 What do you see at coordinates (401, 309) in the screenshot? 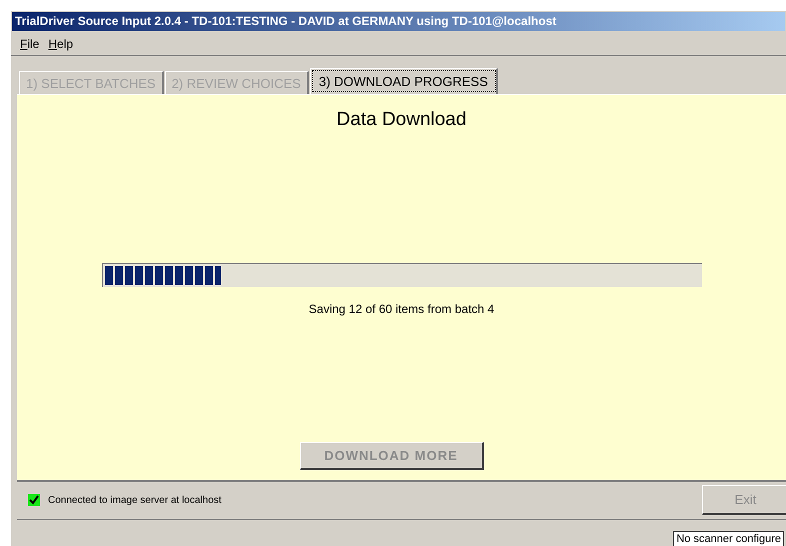
I see `progress-message: Saving 12 of 60 items from batch 4` at bounding box center [401, 309].